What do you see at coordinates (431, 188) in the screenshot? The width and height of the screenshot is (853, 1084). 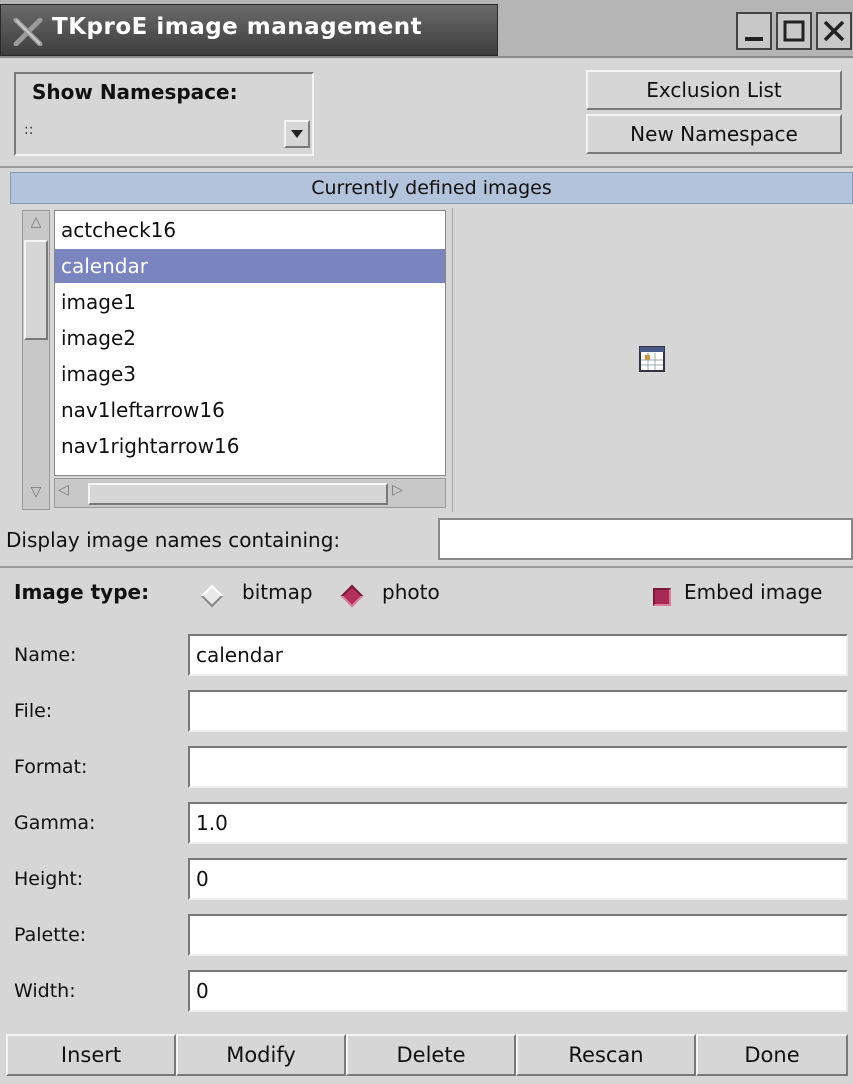 I see `images-header: Currently defined images` at bounding box center [431, 188].